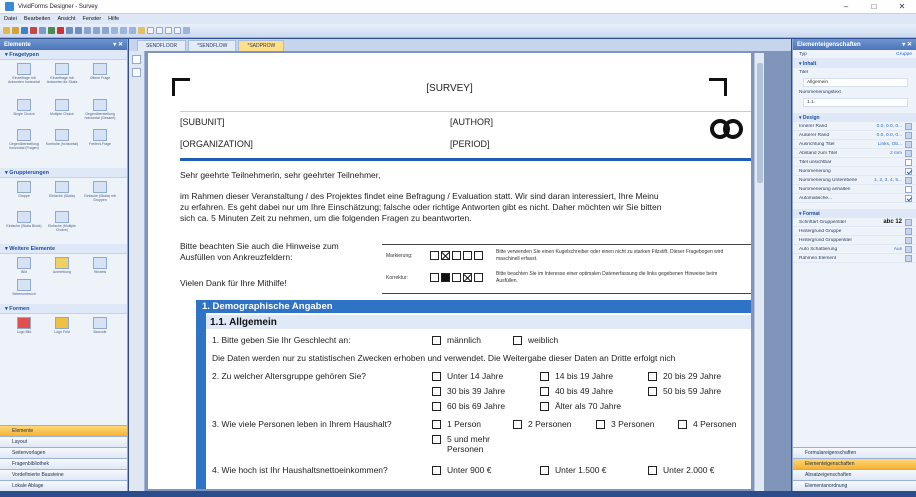 This screenshot has height=497, width=916. Describe the element at coordinates (854, 485) in the screenshot. I see `tab-elementanordnung: Elementanordnung` at that location.